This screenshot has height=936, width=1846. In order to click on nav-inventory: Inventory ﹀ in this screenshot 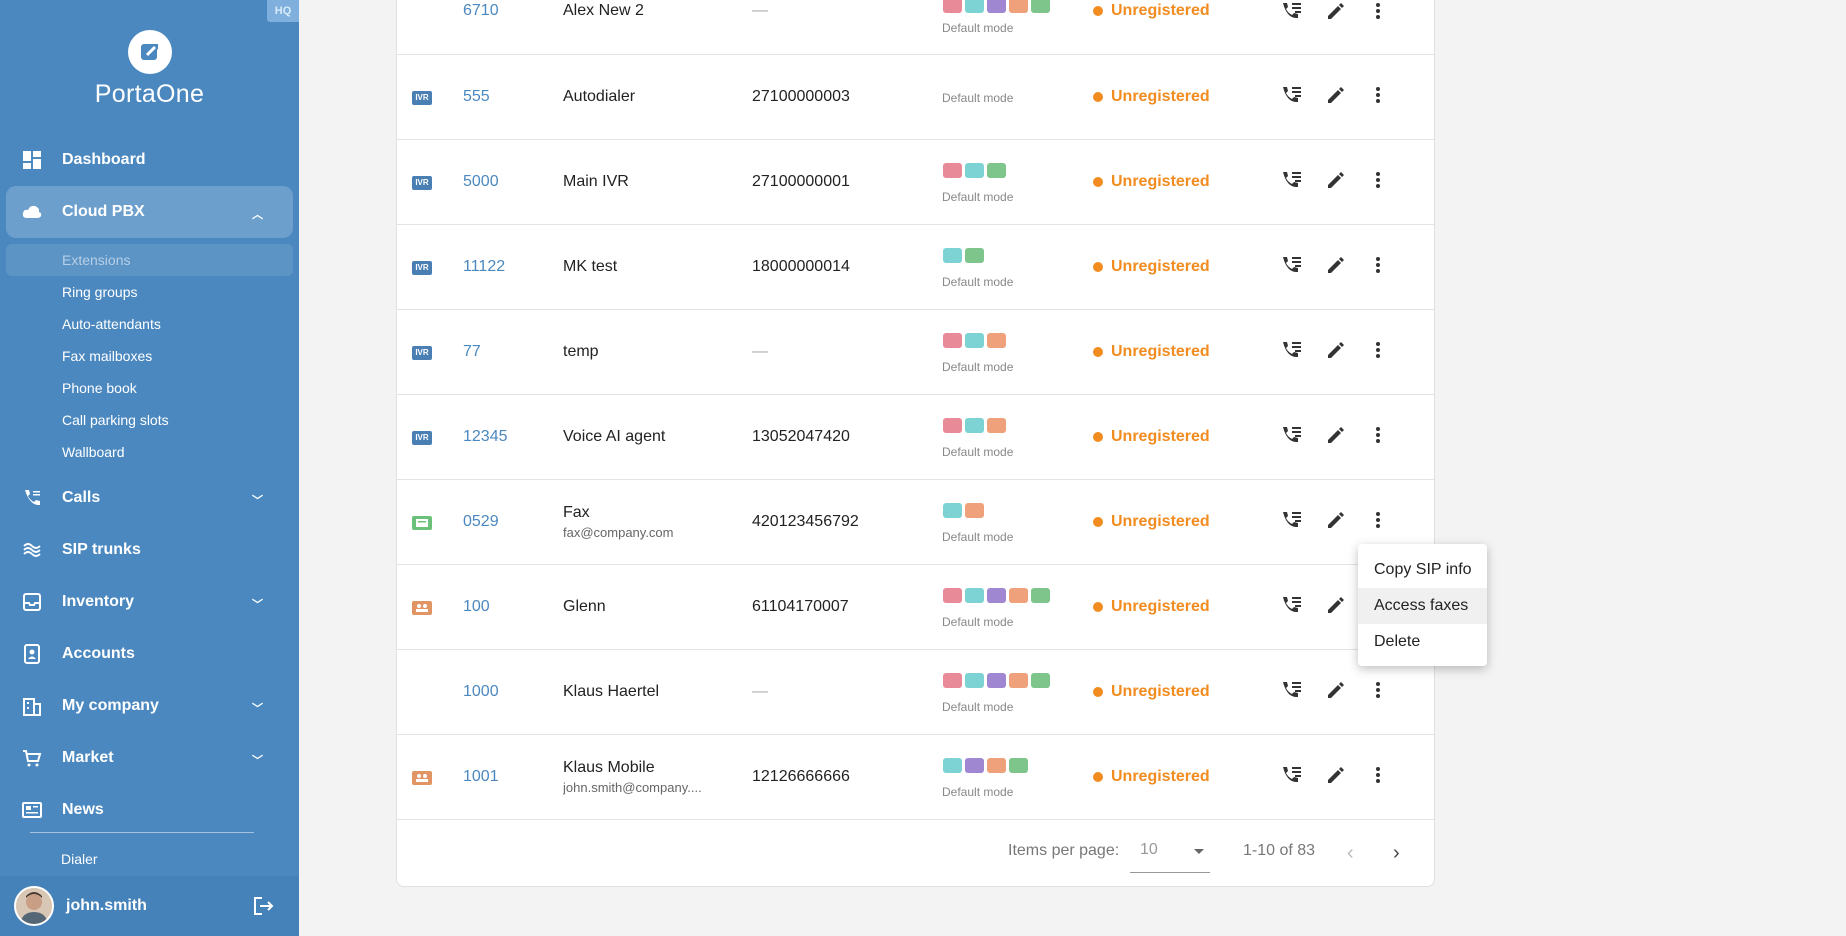, I will do `click(149, 602)`.